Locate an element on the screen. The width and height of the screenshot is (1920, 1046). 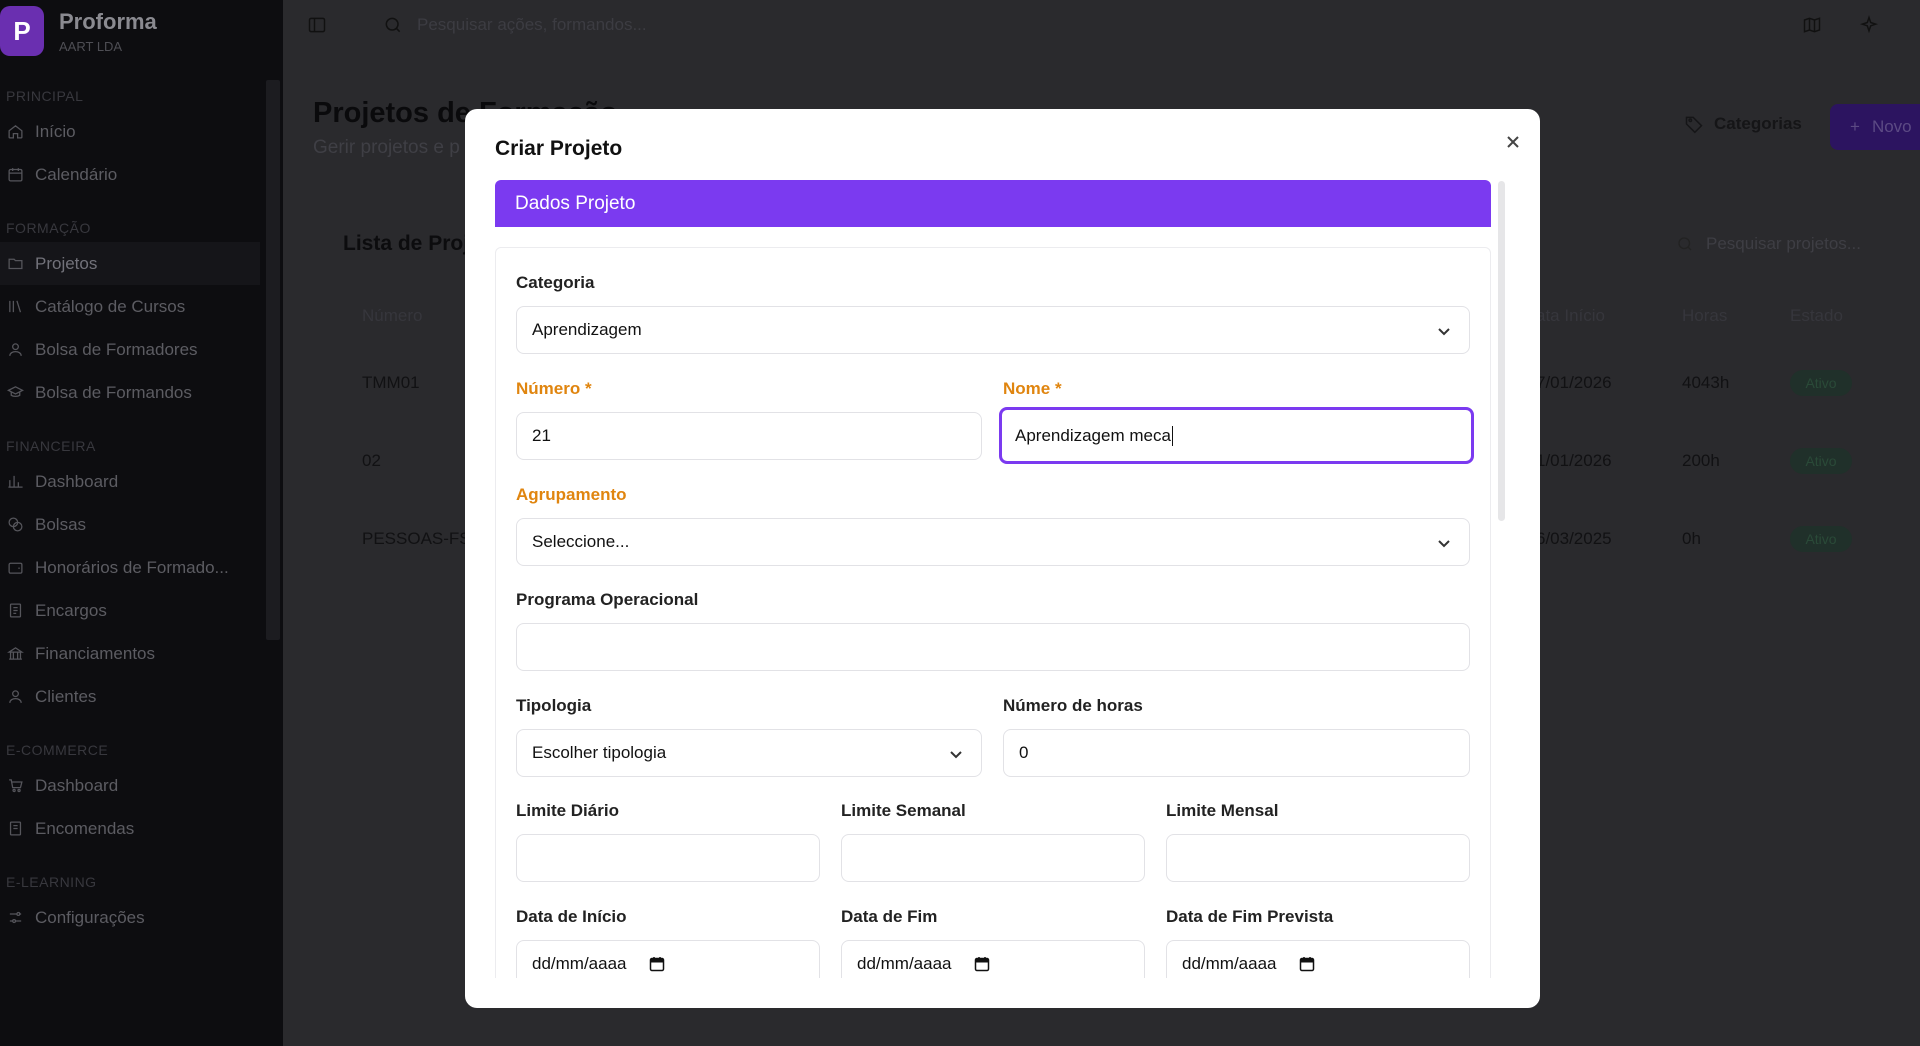
map-icon is located at coordinates (1813, 26).